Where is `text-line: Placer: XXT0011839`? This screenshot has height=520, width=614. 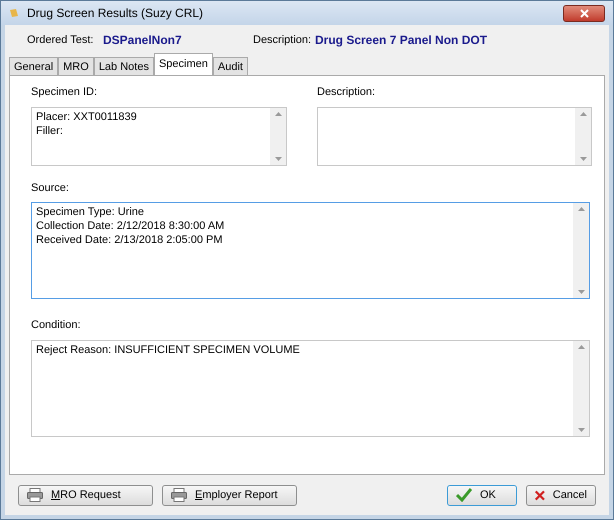
text-line: Placer: XXT0011839 is located at coordinates (87, 117).